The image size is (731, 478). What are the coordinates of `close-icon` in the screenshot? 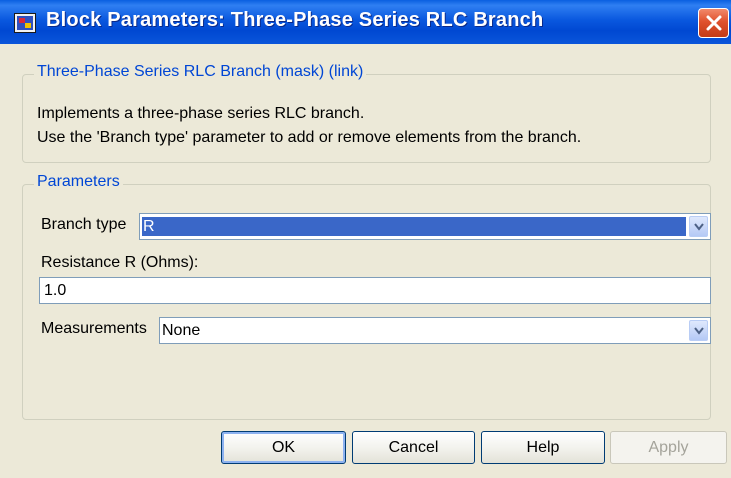 It's located at (714, 23).